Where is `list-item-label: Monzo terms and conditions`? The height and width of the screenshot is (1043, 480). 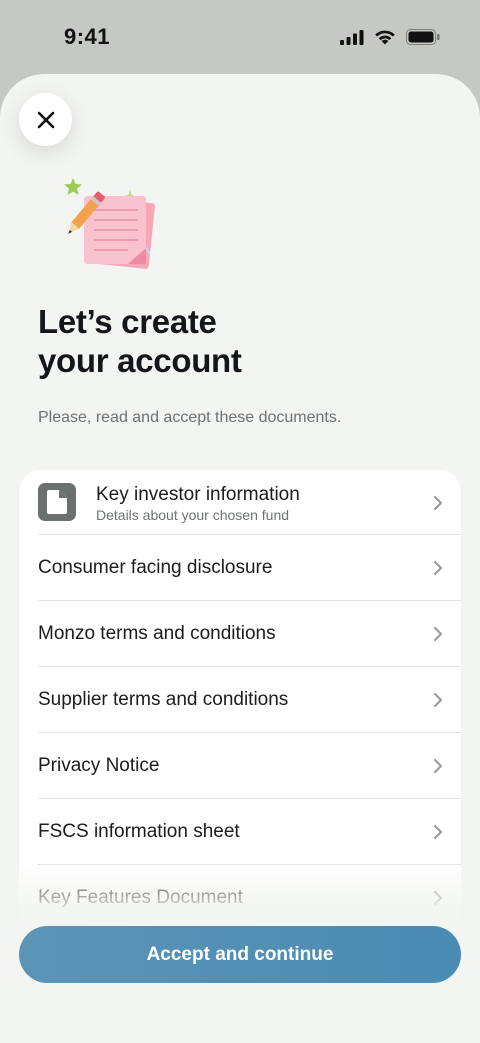
list-item-label: Monzo terms and conditions is located at coordinates (157, 633).